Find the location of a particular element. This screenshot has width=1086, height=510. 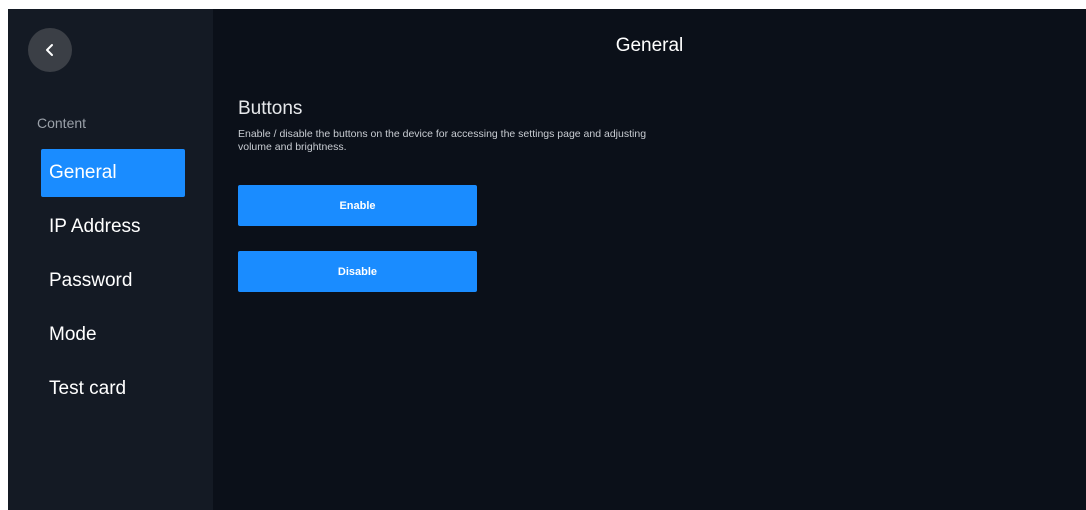

back-button is located at coordinates (50, 50).